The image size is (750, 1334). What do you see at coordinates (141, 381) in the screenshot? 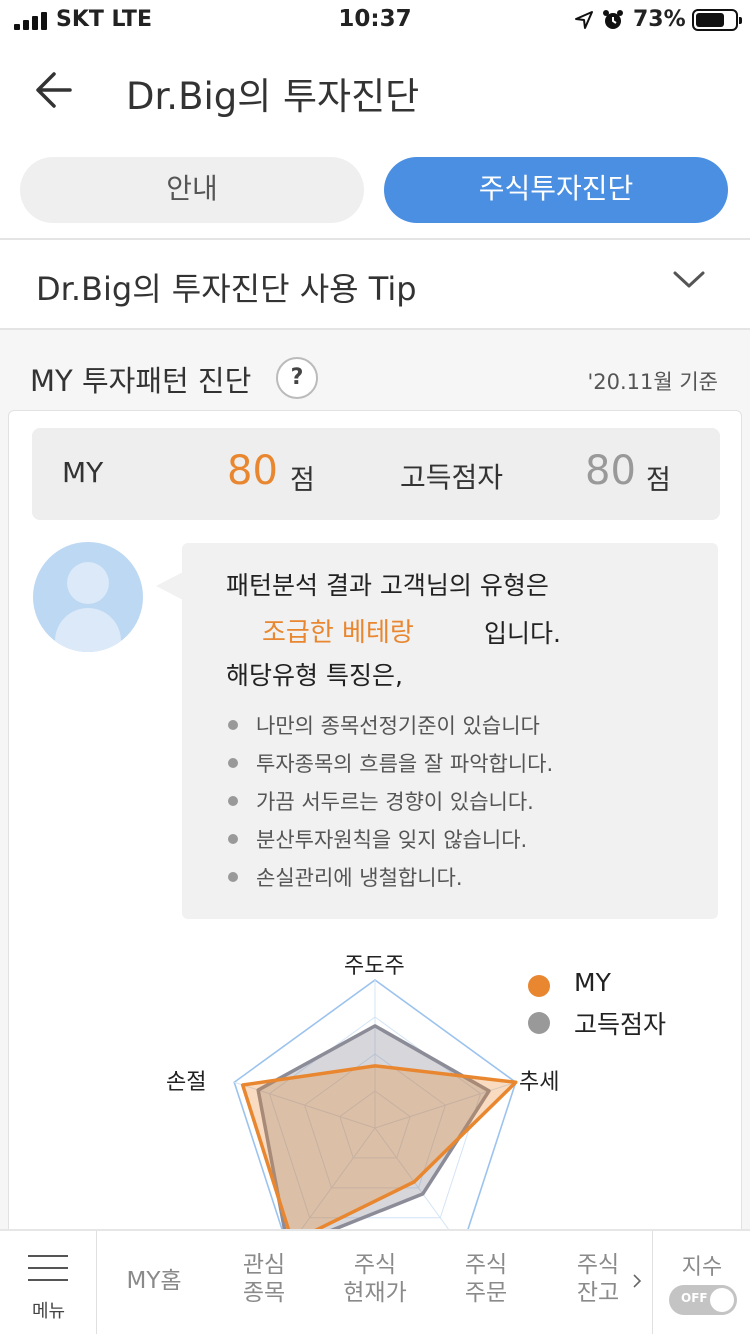
I see `section-title: MY 투자패턴 진단` at bounding box center [141, 381].